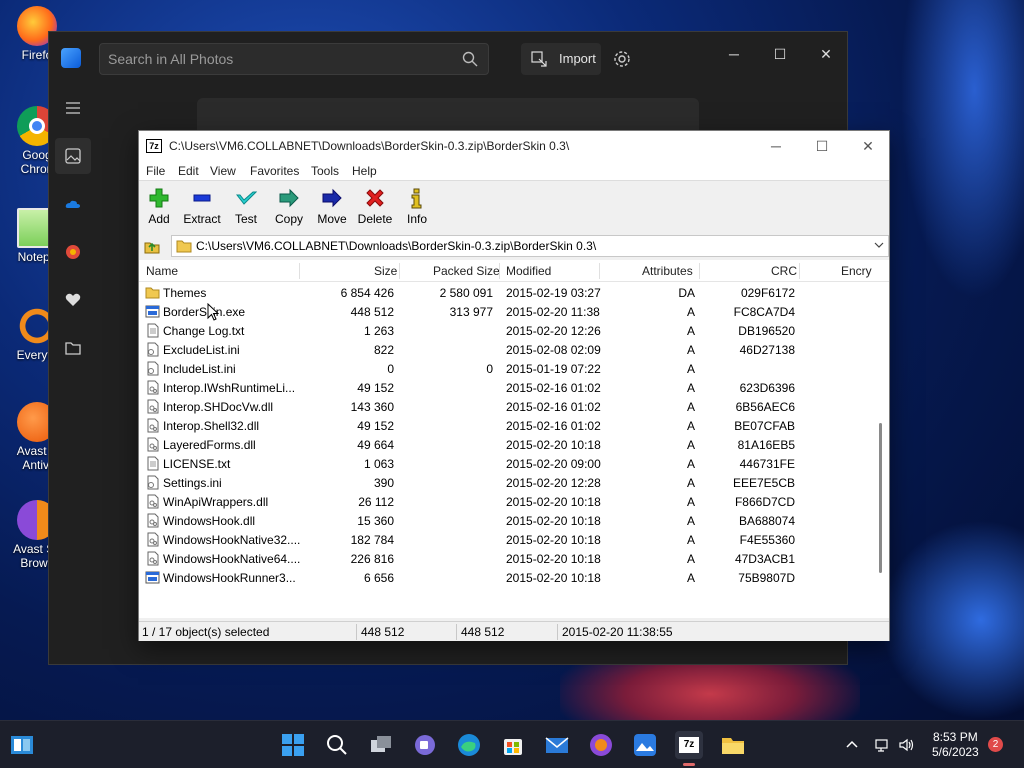  What do you see at coordinates (733, 745) in the screenshot?
I see `file-explorer-icon` at bounding box center [733, 745].